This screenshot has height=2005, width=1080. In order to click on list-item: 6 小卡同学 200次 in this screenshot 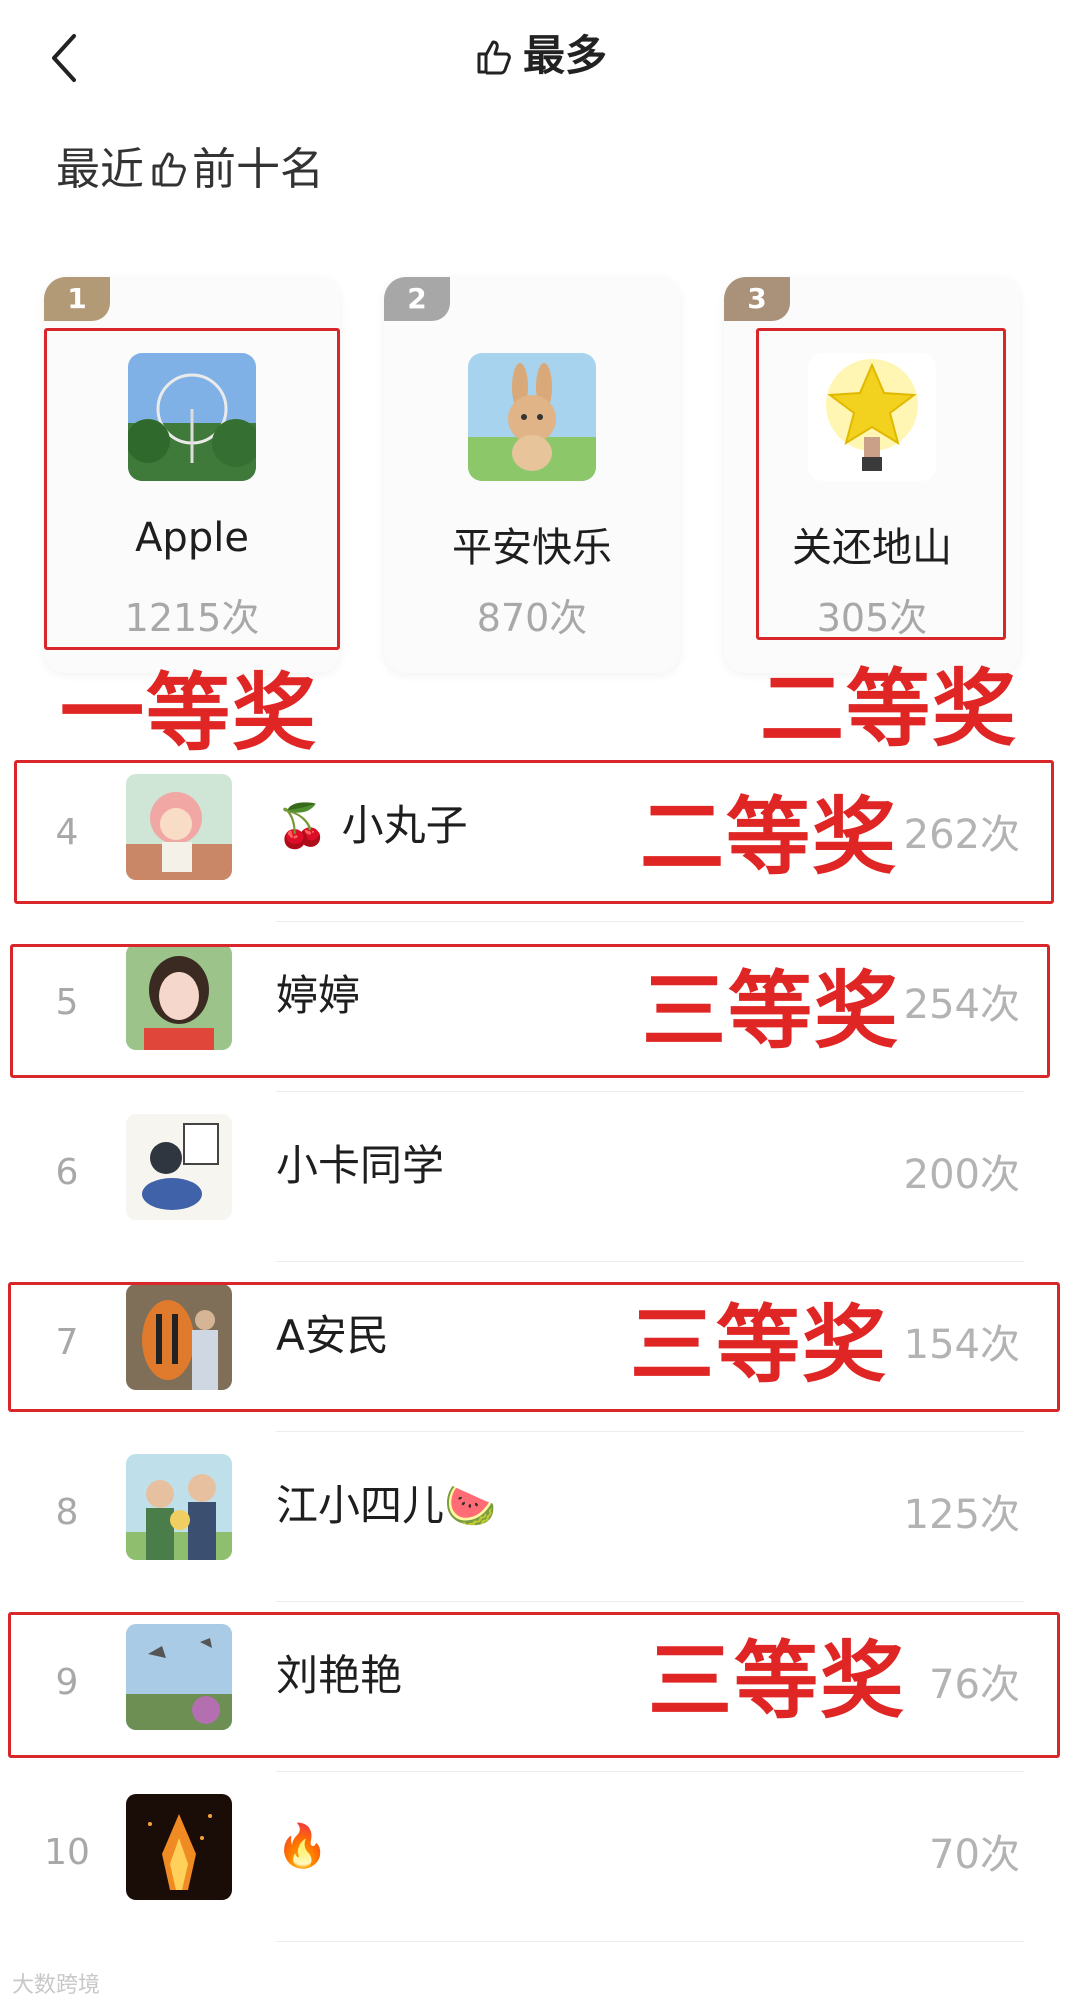, I will do `click(540, 1177)`.